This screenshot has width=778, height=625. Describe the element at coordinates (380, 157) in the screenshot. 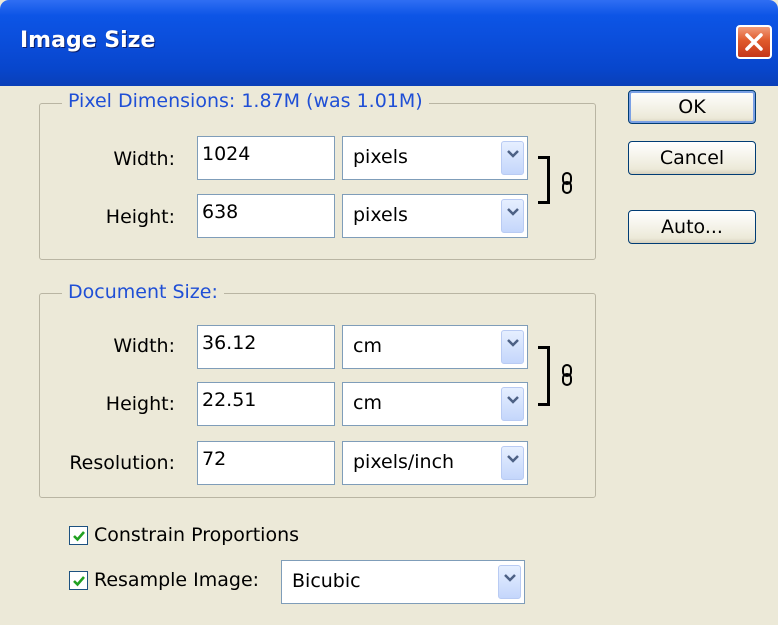

I see `pixel-width-unit-value: pixels` at that location.